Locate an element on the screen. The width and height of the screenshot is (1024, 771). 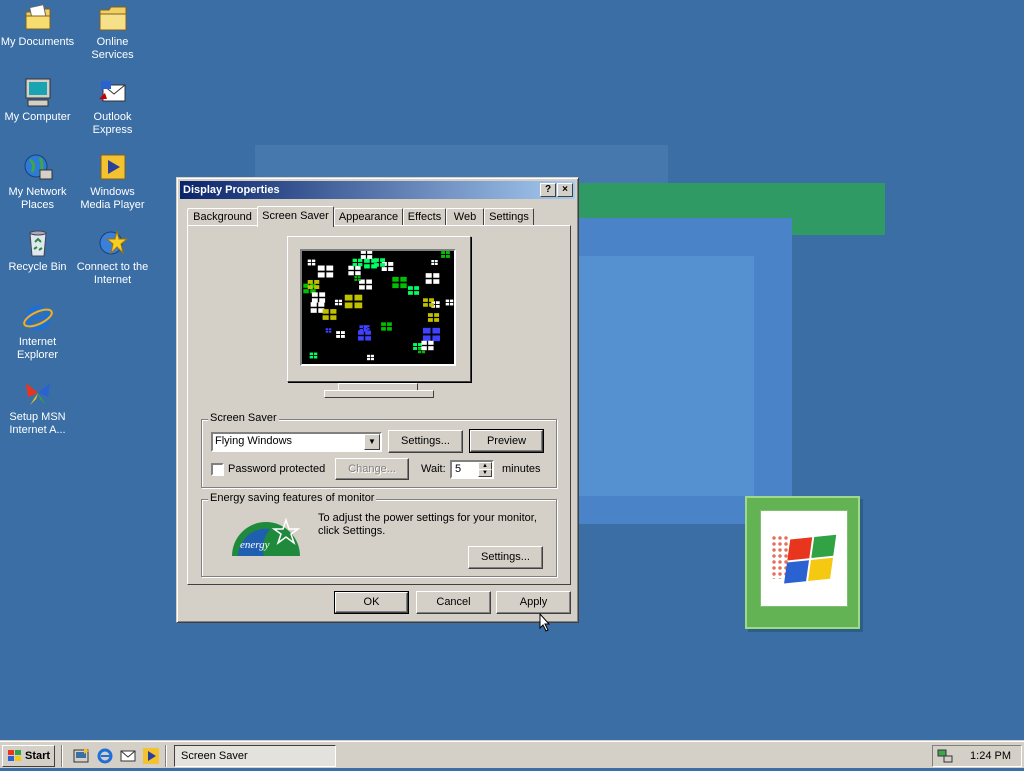
desktop-icon-online-services: Online Services is located at coordinates (112, 32).